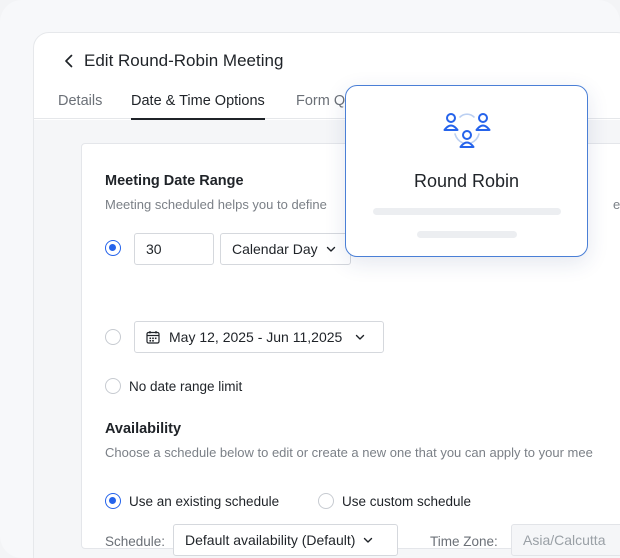 Image resolution: width=620 pixels, height=558 pixels. Describe the element at coordinates (80, 106) in the screenshot. I see `tab-details: Details` at that location.